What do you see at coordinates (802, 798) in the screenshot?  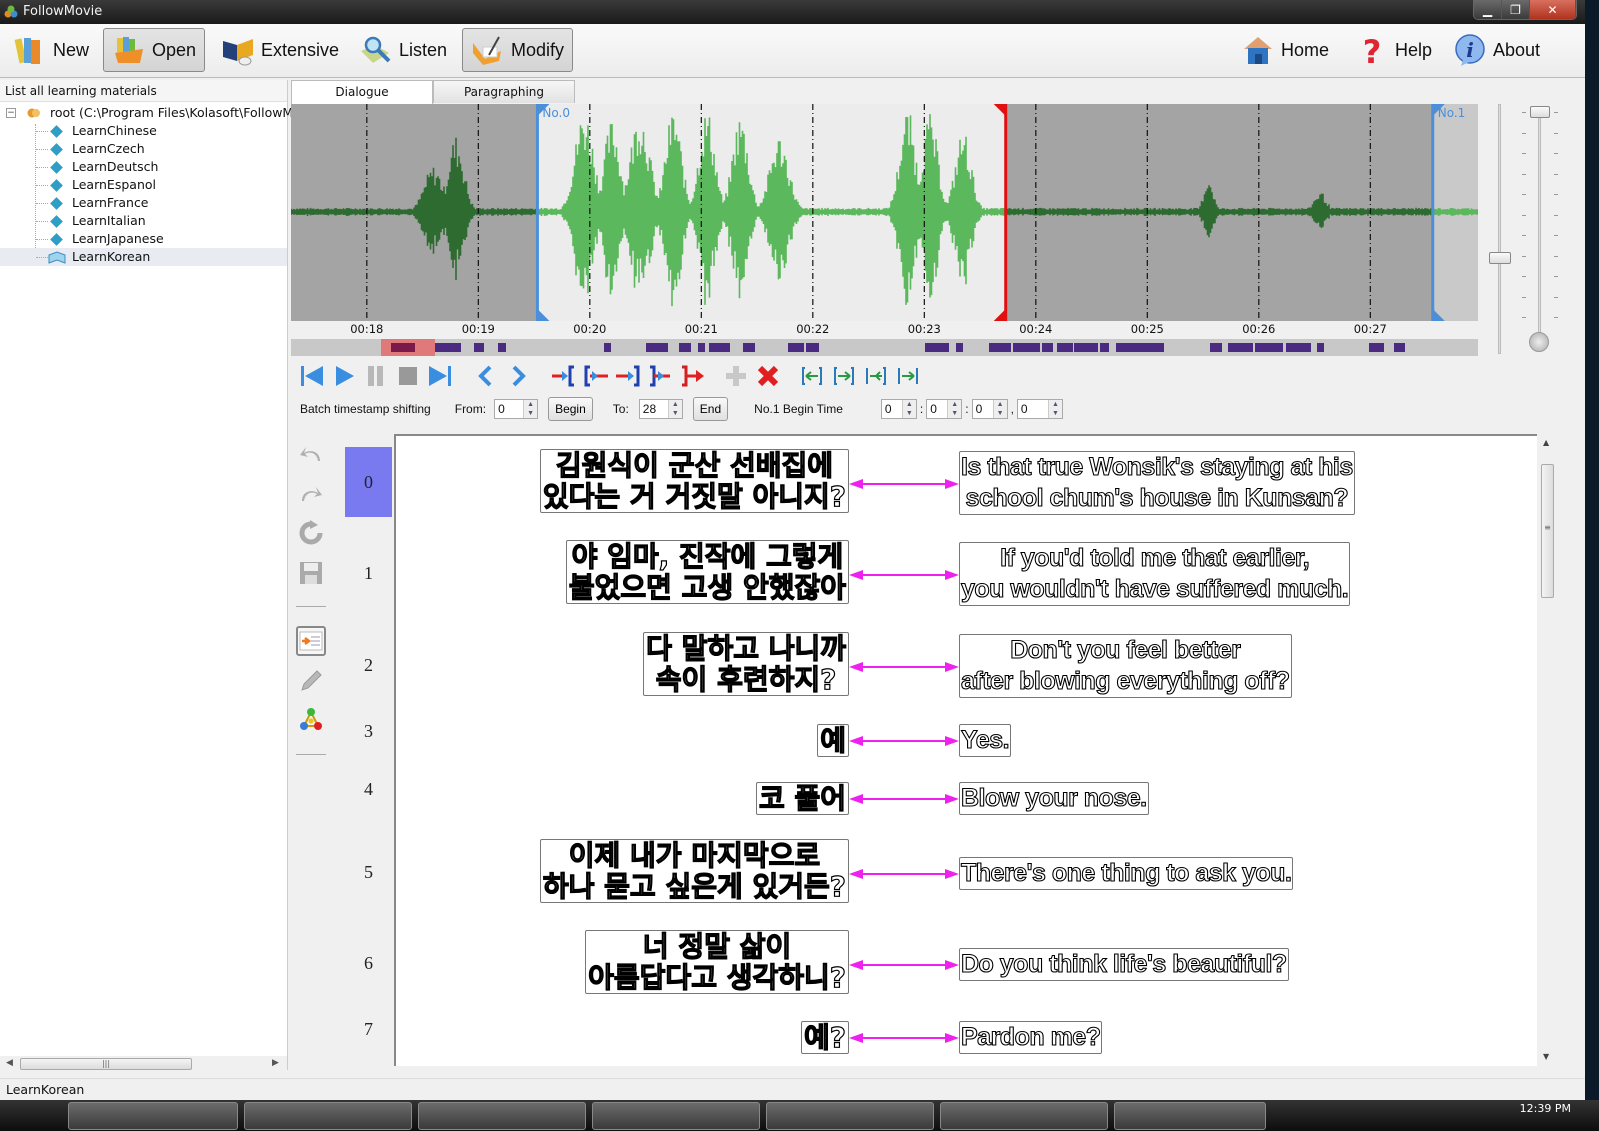 I see `korean-subtitle: 코 풀어` at bounding box center [802, 798].